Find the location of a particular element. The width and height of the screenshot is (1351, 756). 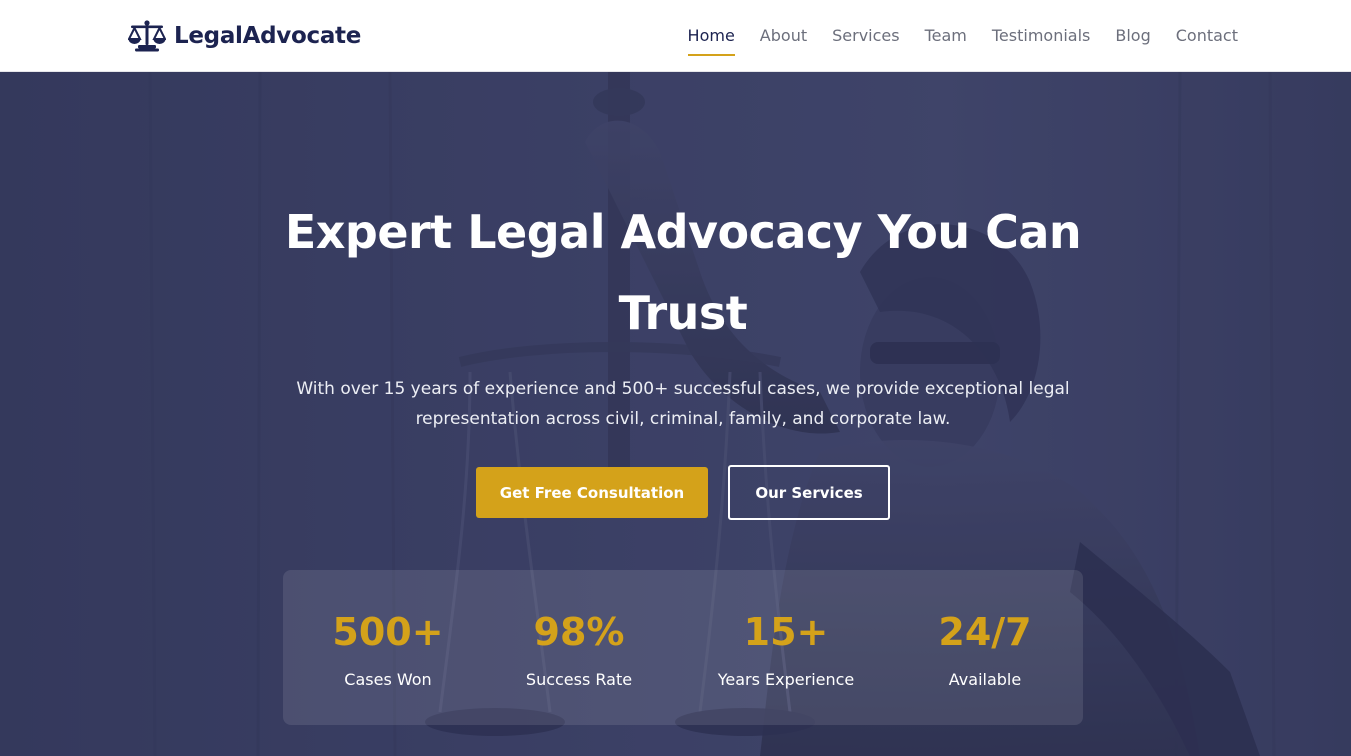

stat-label: Success Rate is located at coordinates (579, 679).